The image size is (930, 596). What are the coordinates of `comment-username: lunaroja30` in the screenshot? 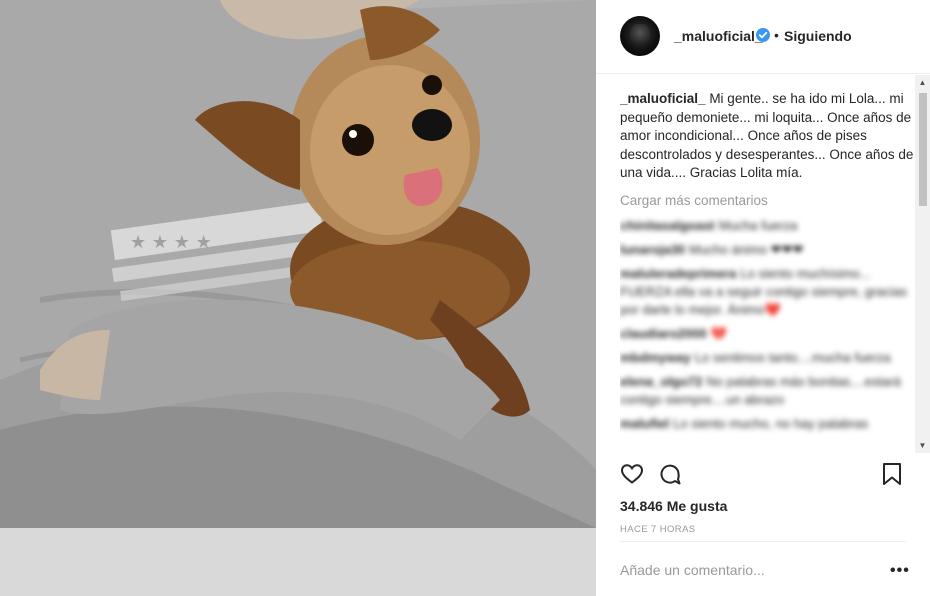 It's located at (652, 249).